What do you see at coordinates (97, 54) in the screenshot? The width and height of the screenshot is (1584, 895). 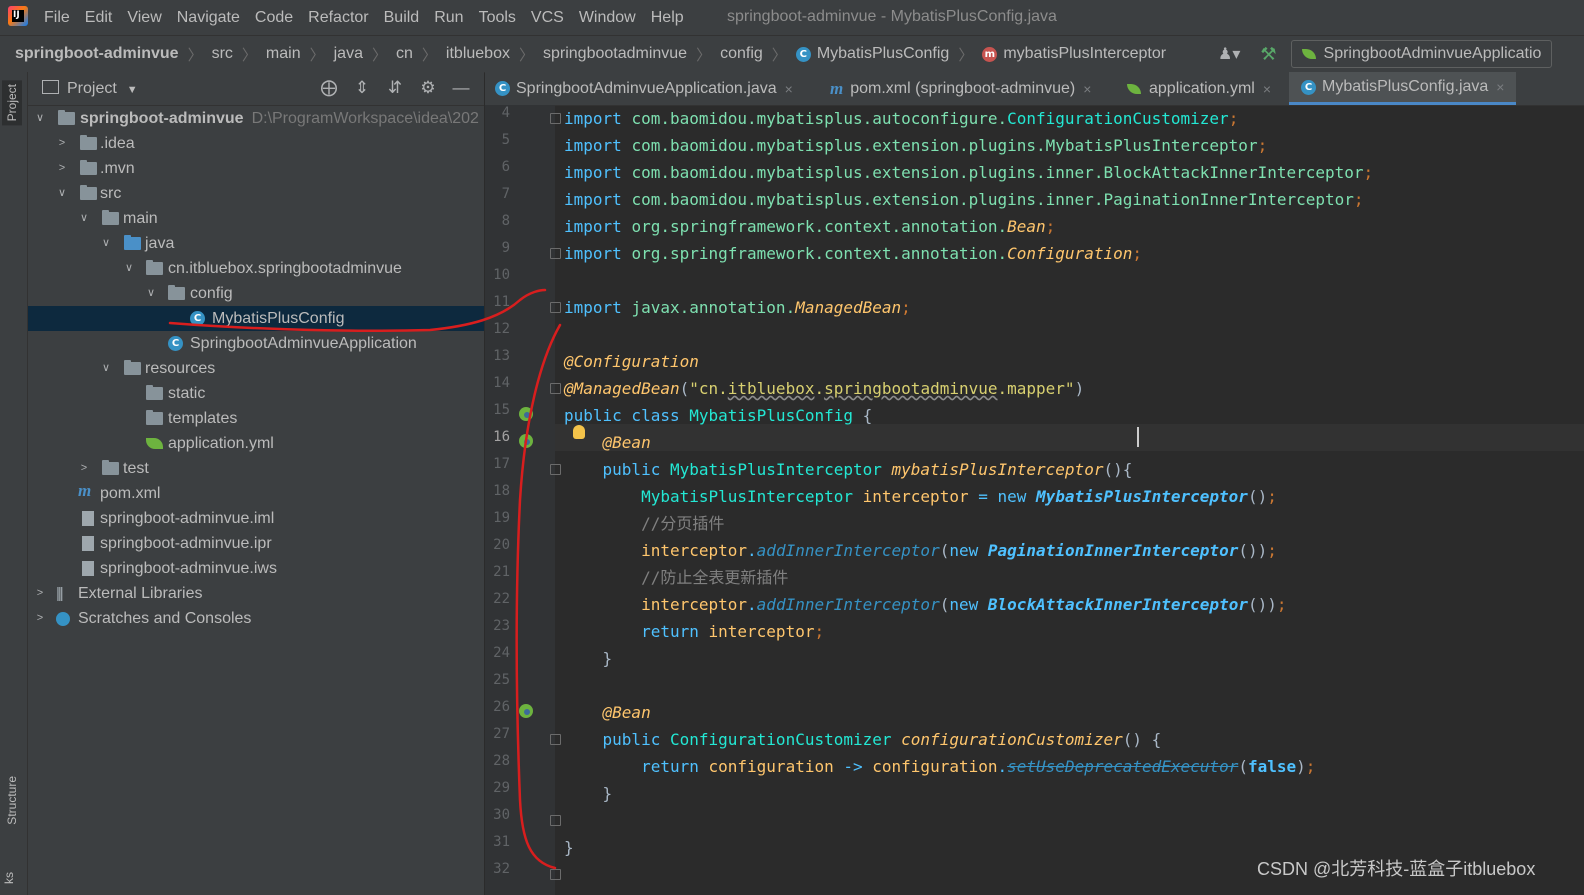 I see `breadcrumb-project: springboot-adminvue` at bounding box center [97, 54].